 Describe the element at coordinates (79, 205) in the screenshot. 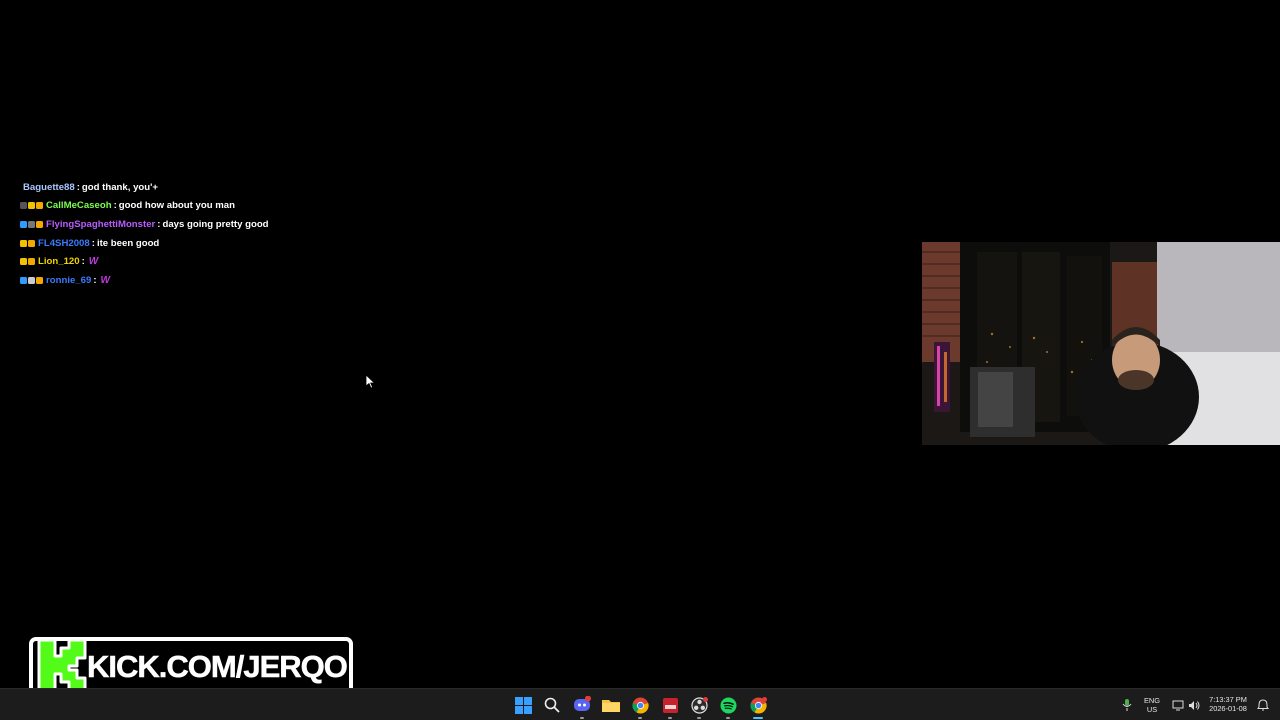

I see `chat-username: CallMeCaseoh` at that location.